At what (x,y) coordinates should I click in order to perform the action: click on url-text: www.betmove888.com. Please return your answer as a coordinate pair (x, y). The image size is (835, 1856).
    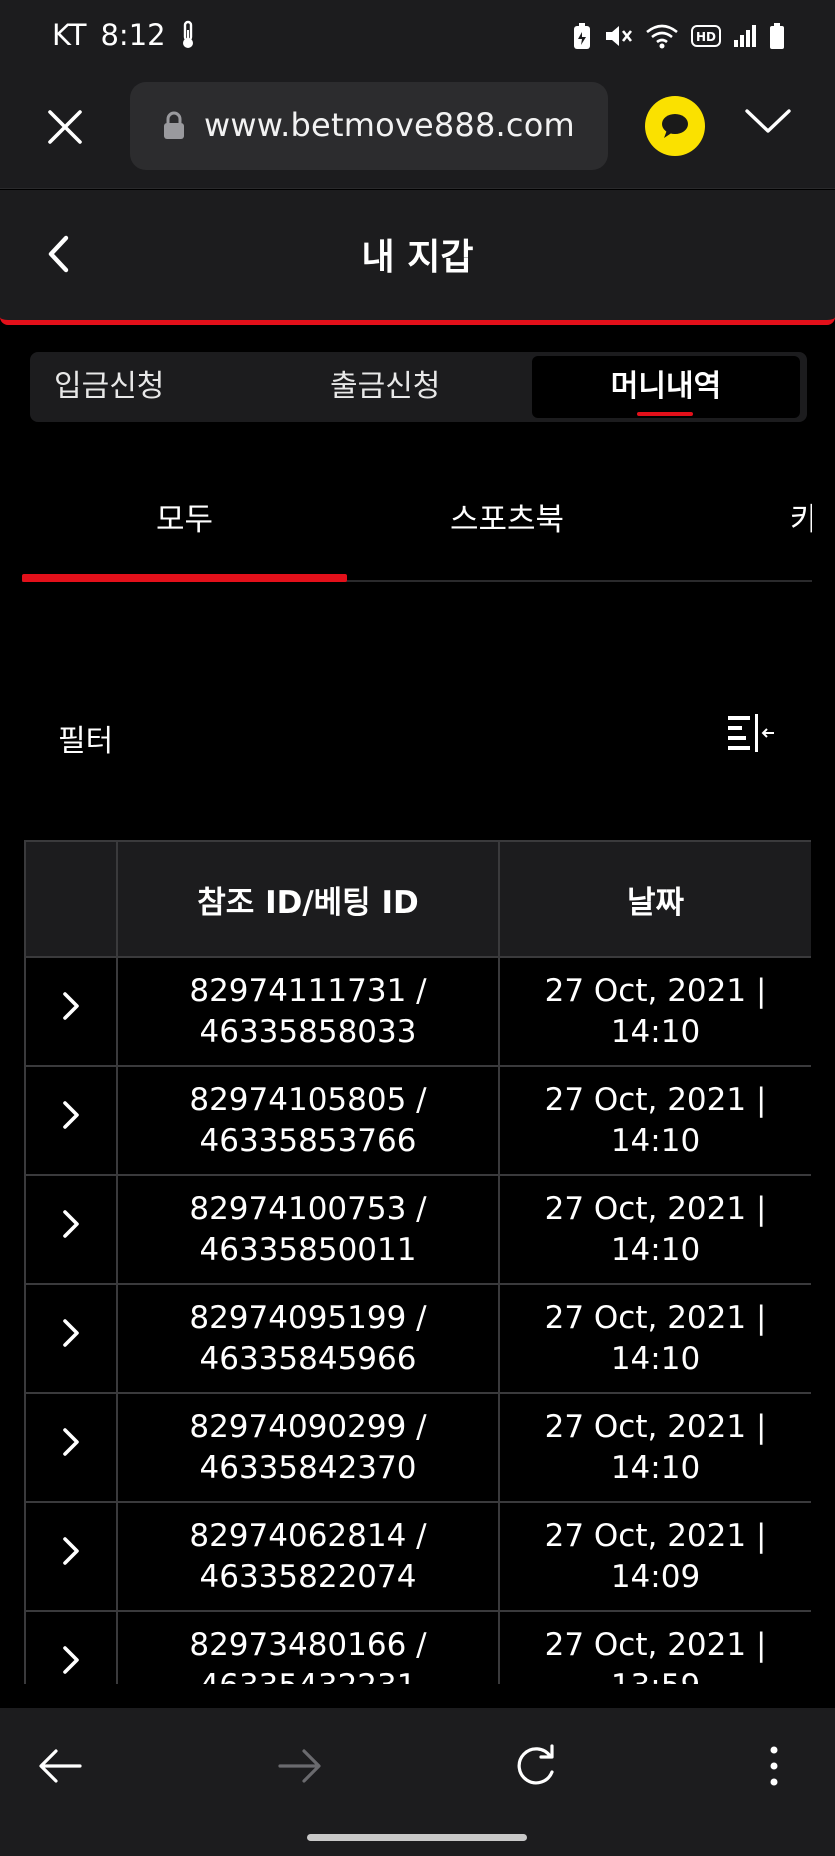
    Looking at the image, I should click on (389, 125).